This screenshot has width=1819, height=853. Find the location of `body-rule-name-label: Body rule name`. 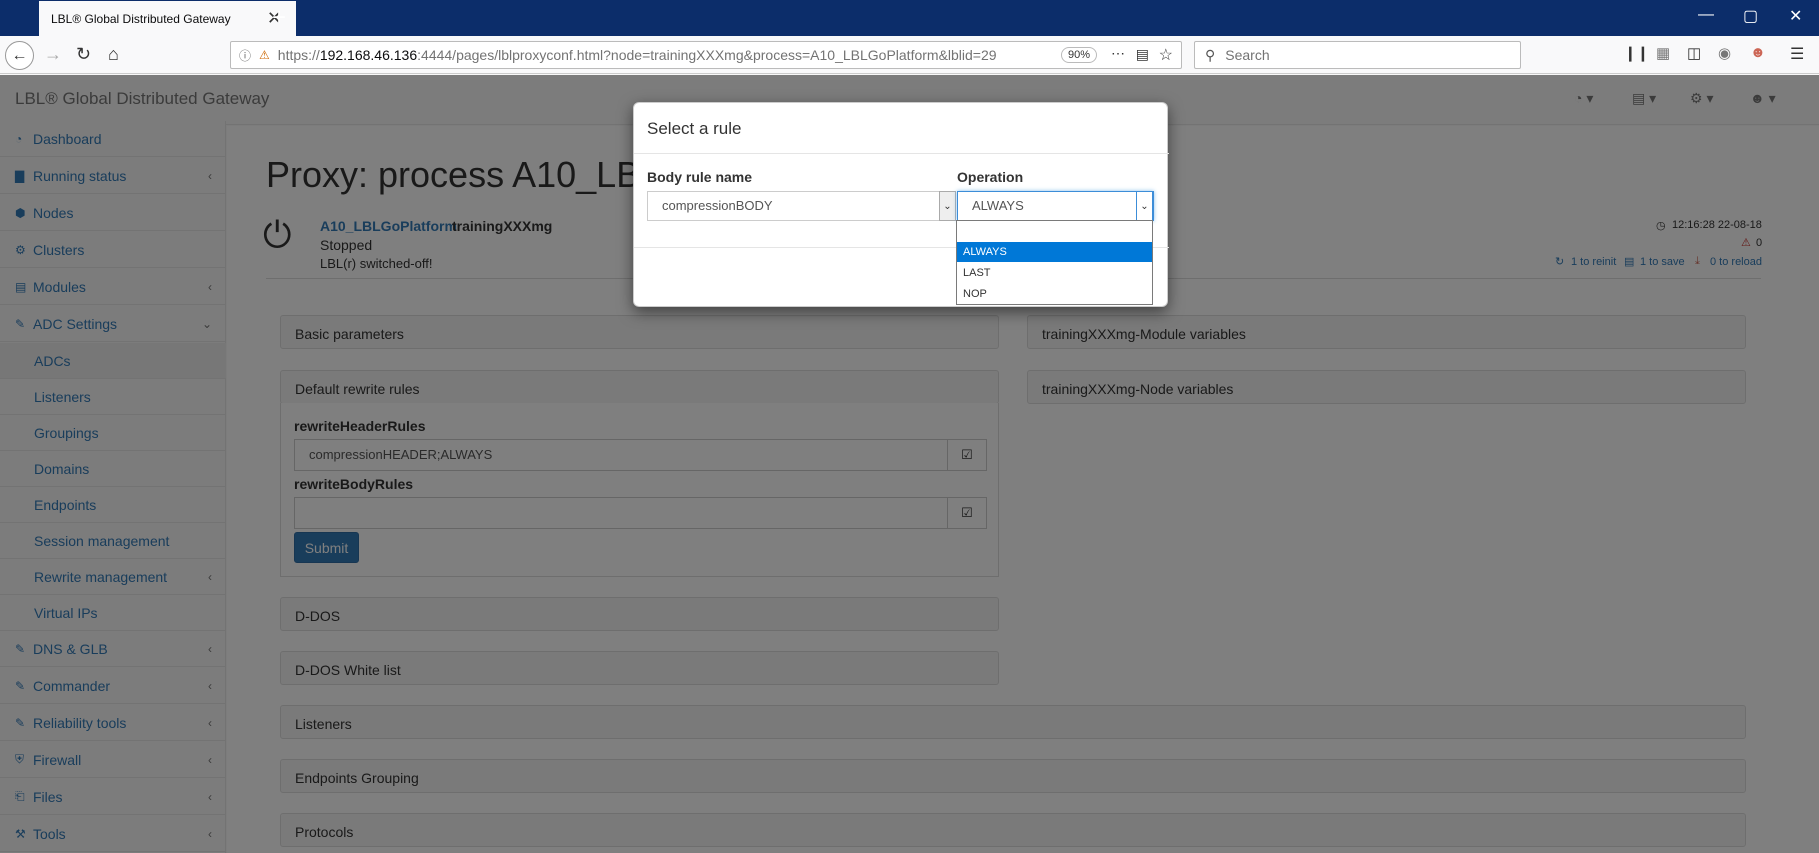

body-rule-name-label: Body rule name is located at coordinates (700, 177).